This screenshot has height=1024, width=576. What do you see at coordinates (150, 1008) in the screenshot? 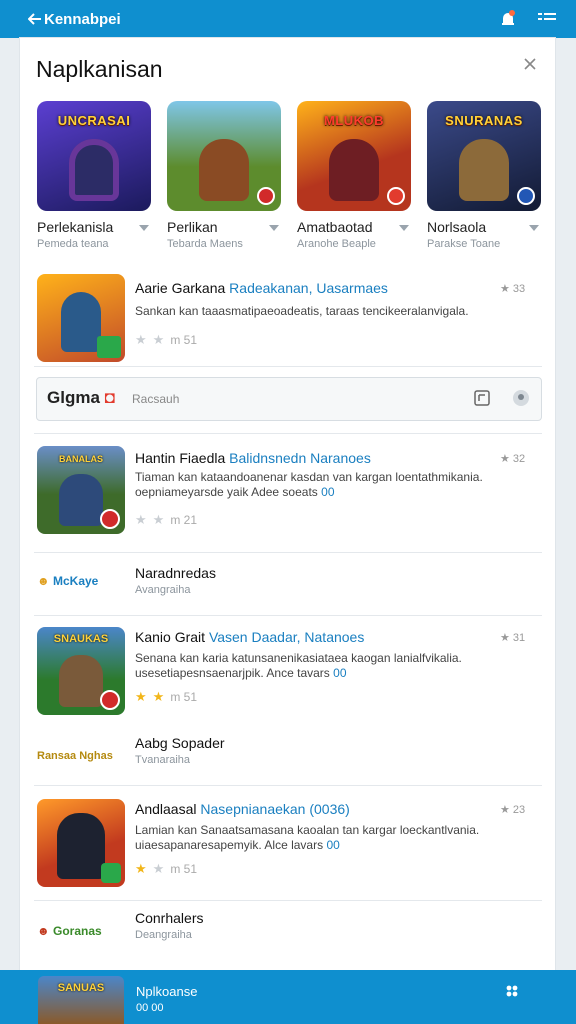
I see `bottom-subtitle: 00 00` at bounding box center [150, 1008].